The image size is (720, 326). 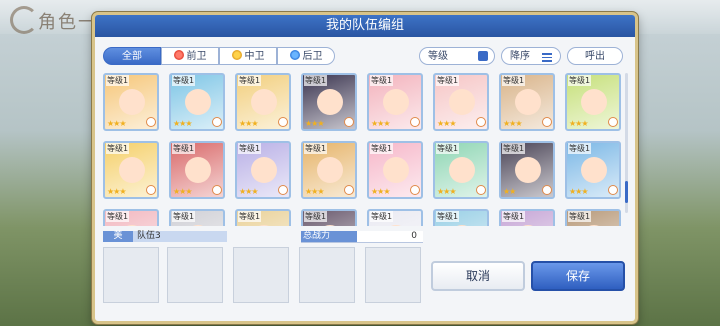 I want to click on total-power-bar: 总战力 0, so click(x=362, y=237).